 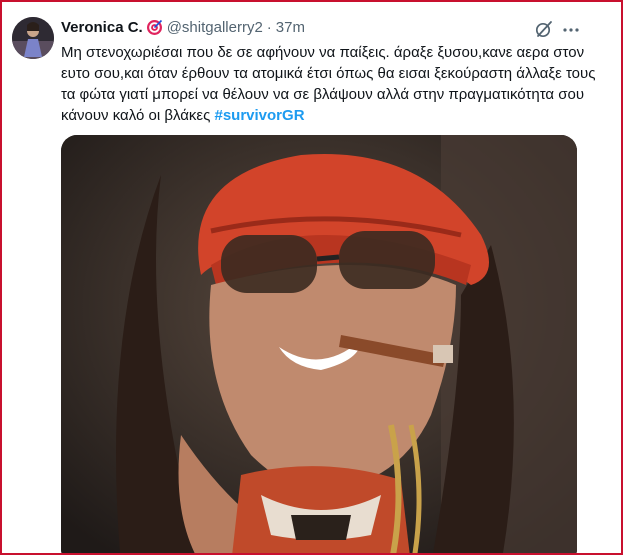 I want to click on tweet-header: Veronica C. @shitgallerry2 · 37m, so click(x=183, y=27).